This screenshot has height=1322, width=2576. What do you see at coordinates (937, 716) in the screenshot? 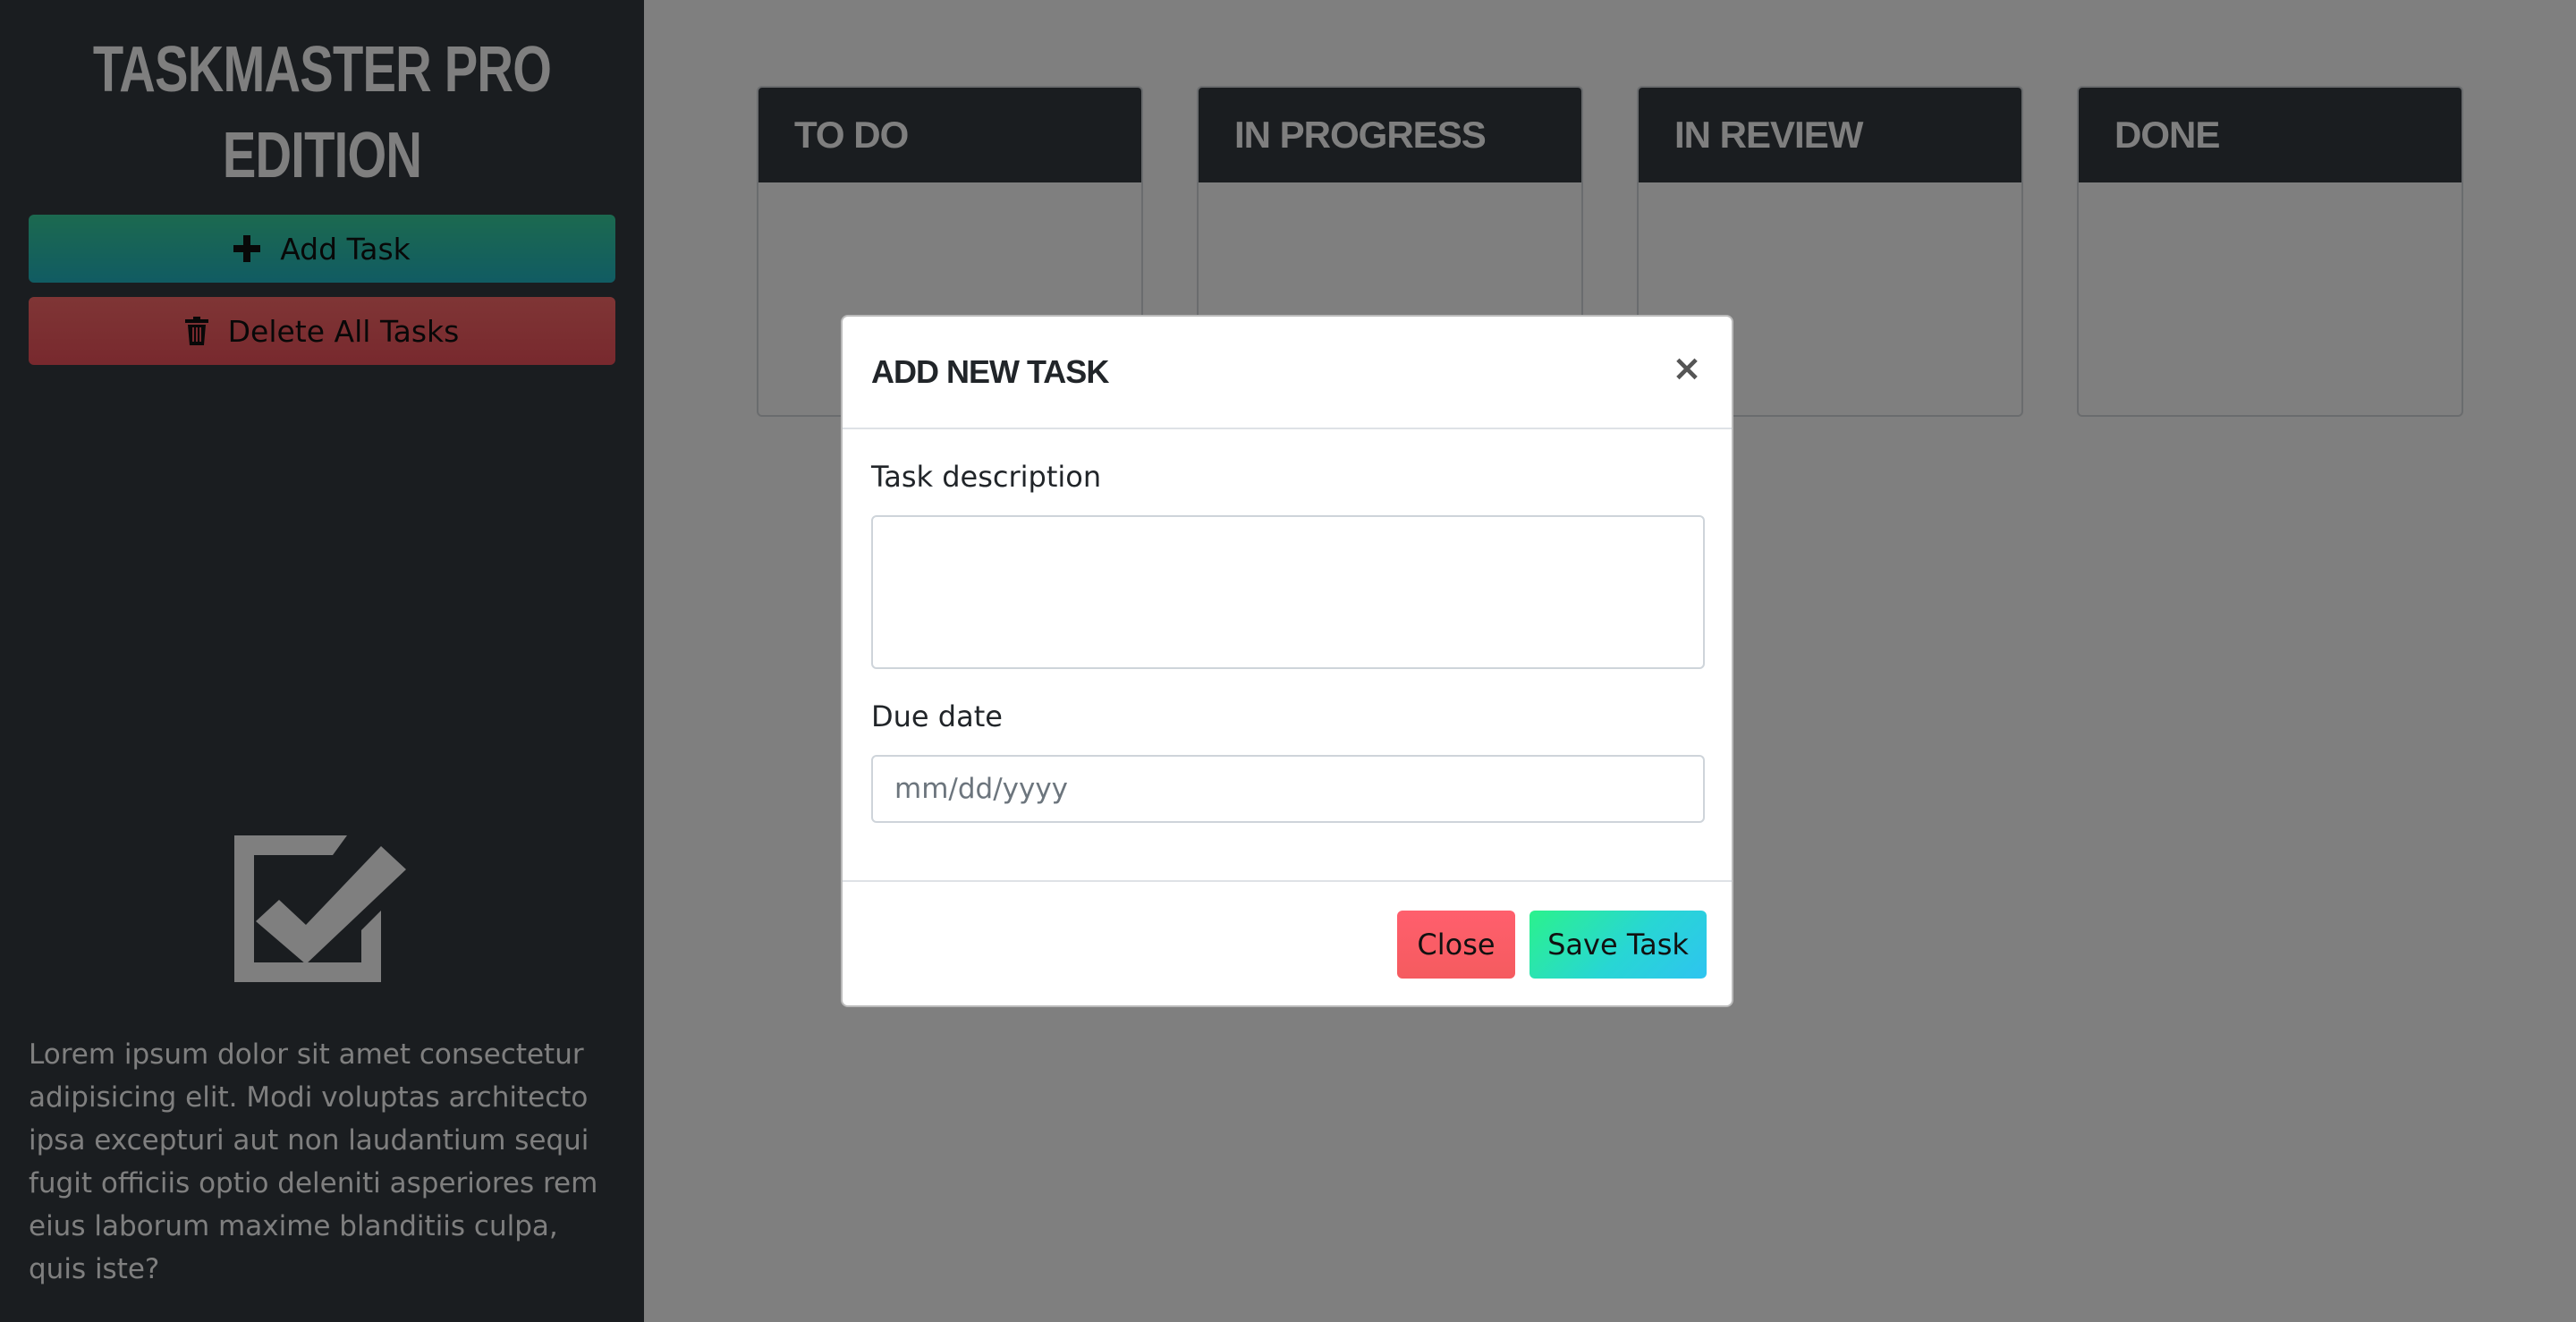
I see `due-date-label: Due date` at bounding box center [937, 716].